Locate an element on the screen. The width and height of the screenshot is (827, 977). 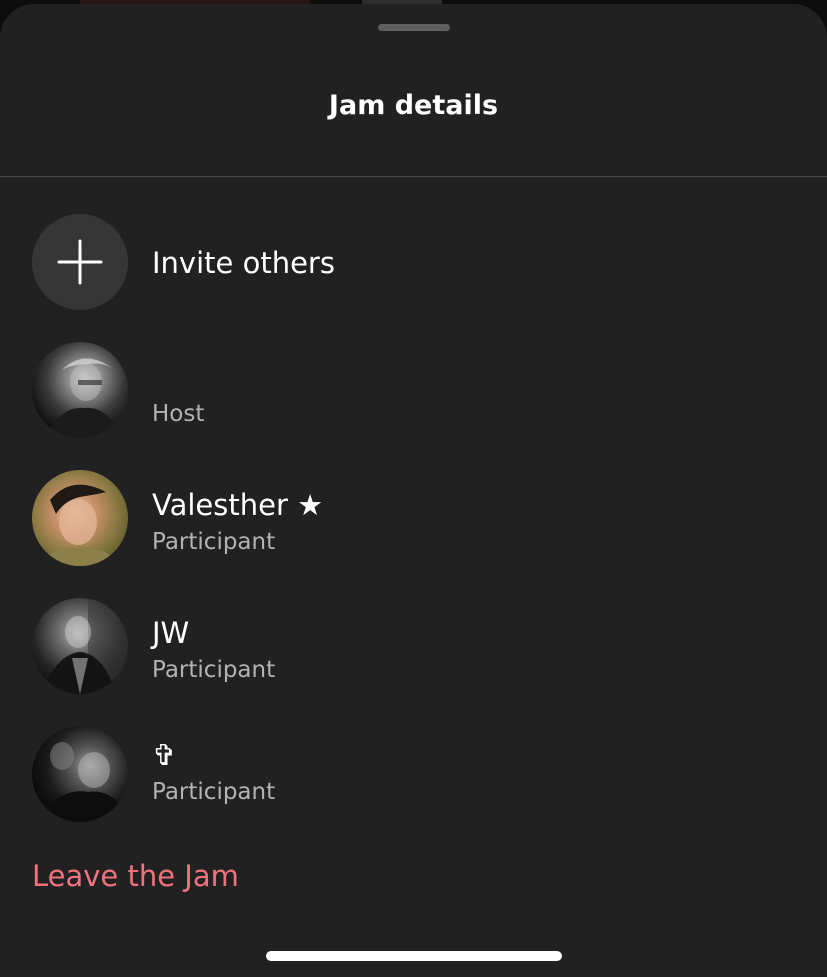
invite-others-label: Invite others is located at coordinates (243, 263).